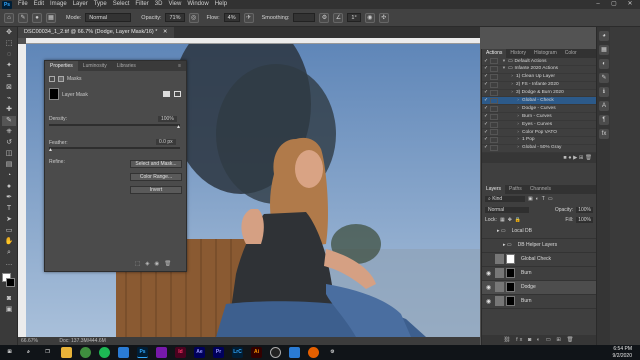 The height and width of the screenshot is (360, 640). What do you see at coordinates (604, 134) in the screenshot?
I see `styles-panel-icon: fx` at bounding box center [604, 134].